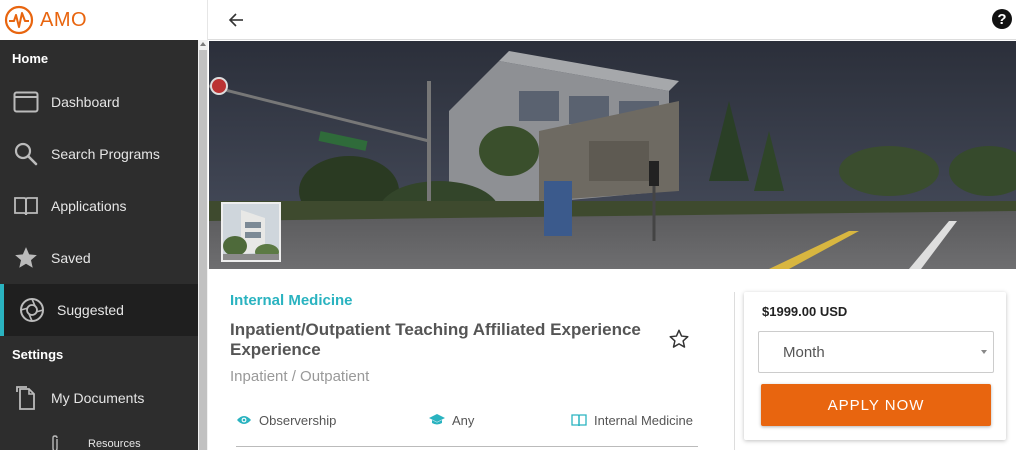 This screenshot has height=450, width=1016. What do you see at coordinates (19, 20) in the screenshot?
I see `amo-logo-icon` at bounding box center [19, 20].